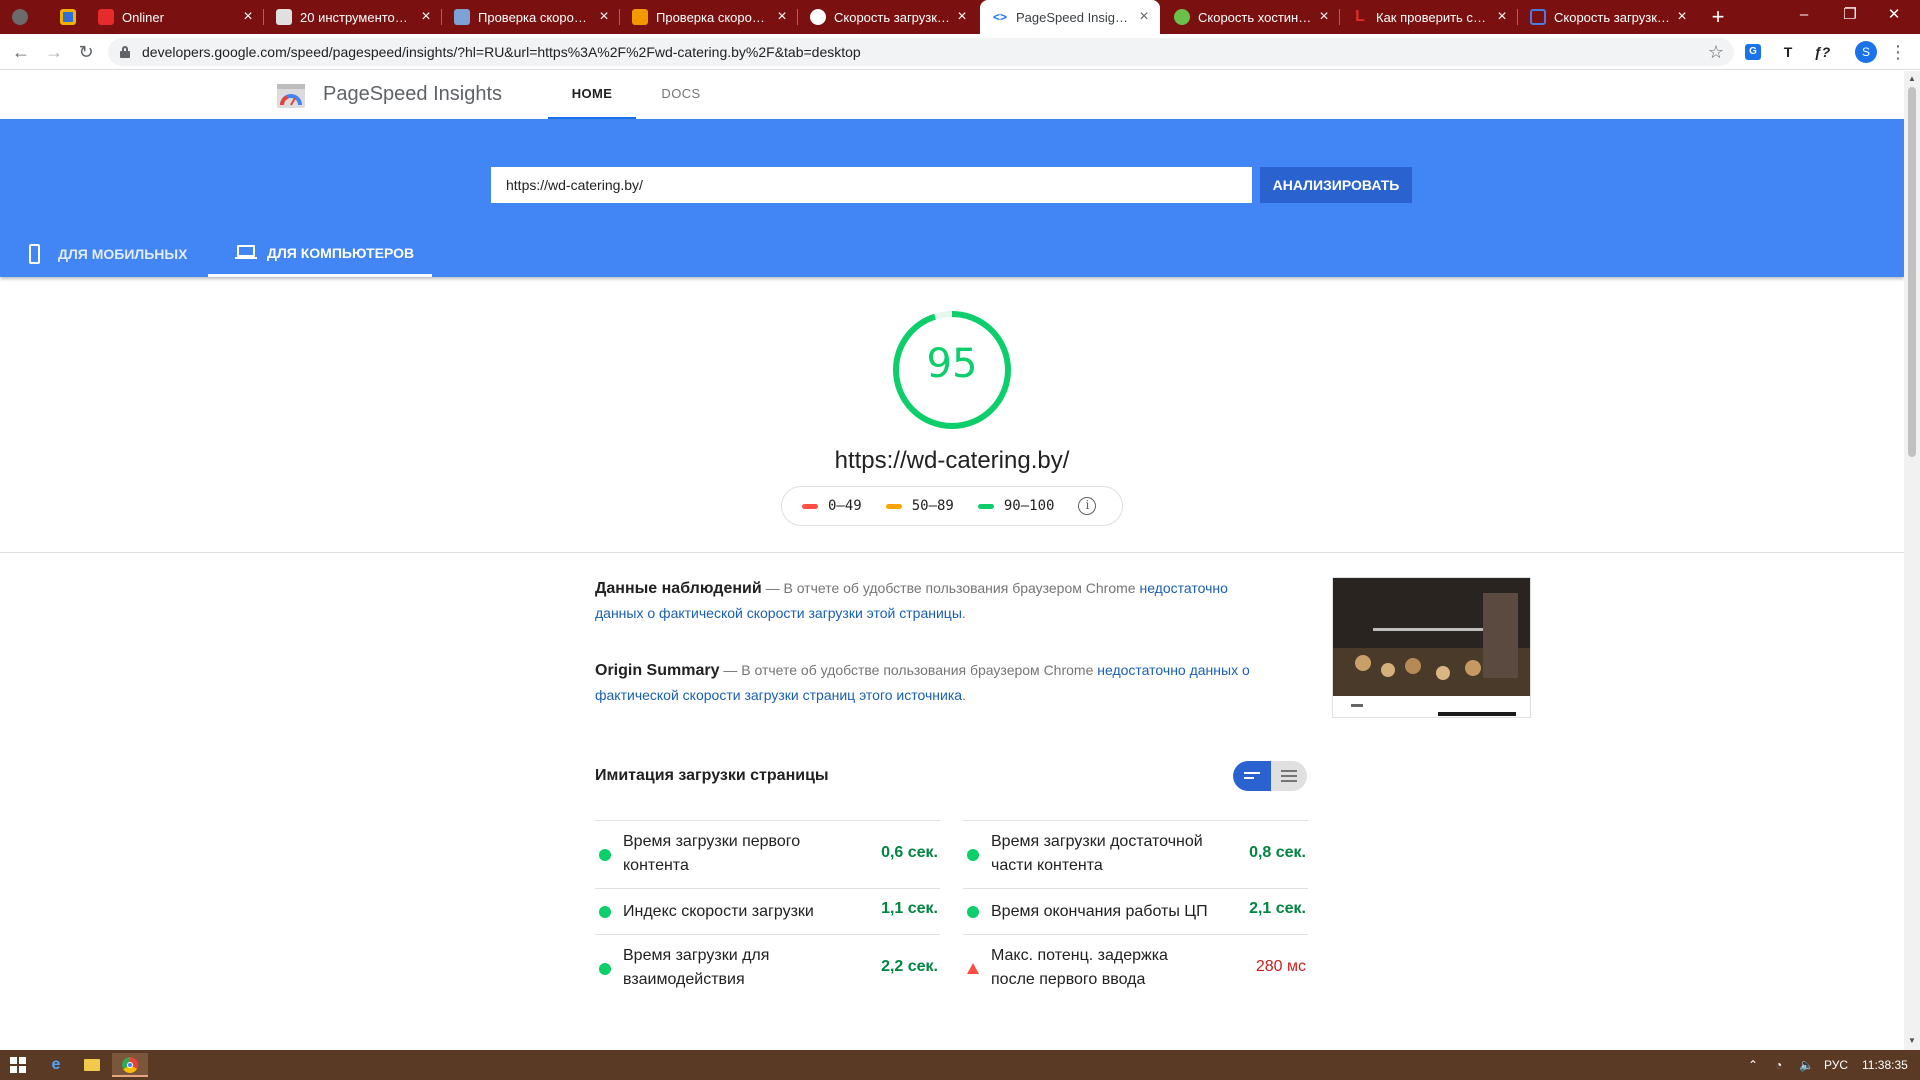  I want to click on forward-button: →, so click(54, 52).